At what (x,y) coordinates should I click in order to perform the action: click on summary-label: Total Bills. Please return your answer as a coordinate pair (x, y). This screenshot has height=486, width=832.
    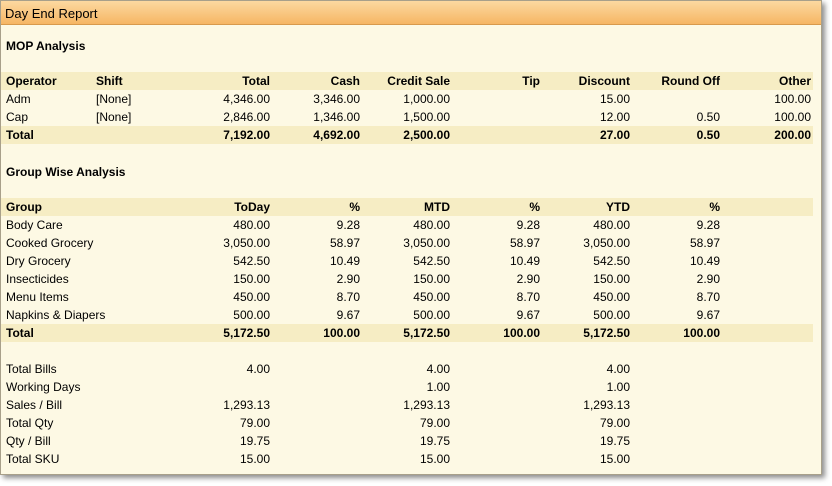
    Looking at the image, I should click on (31, 369).